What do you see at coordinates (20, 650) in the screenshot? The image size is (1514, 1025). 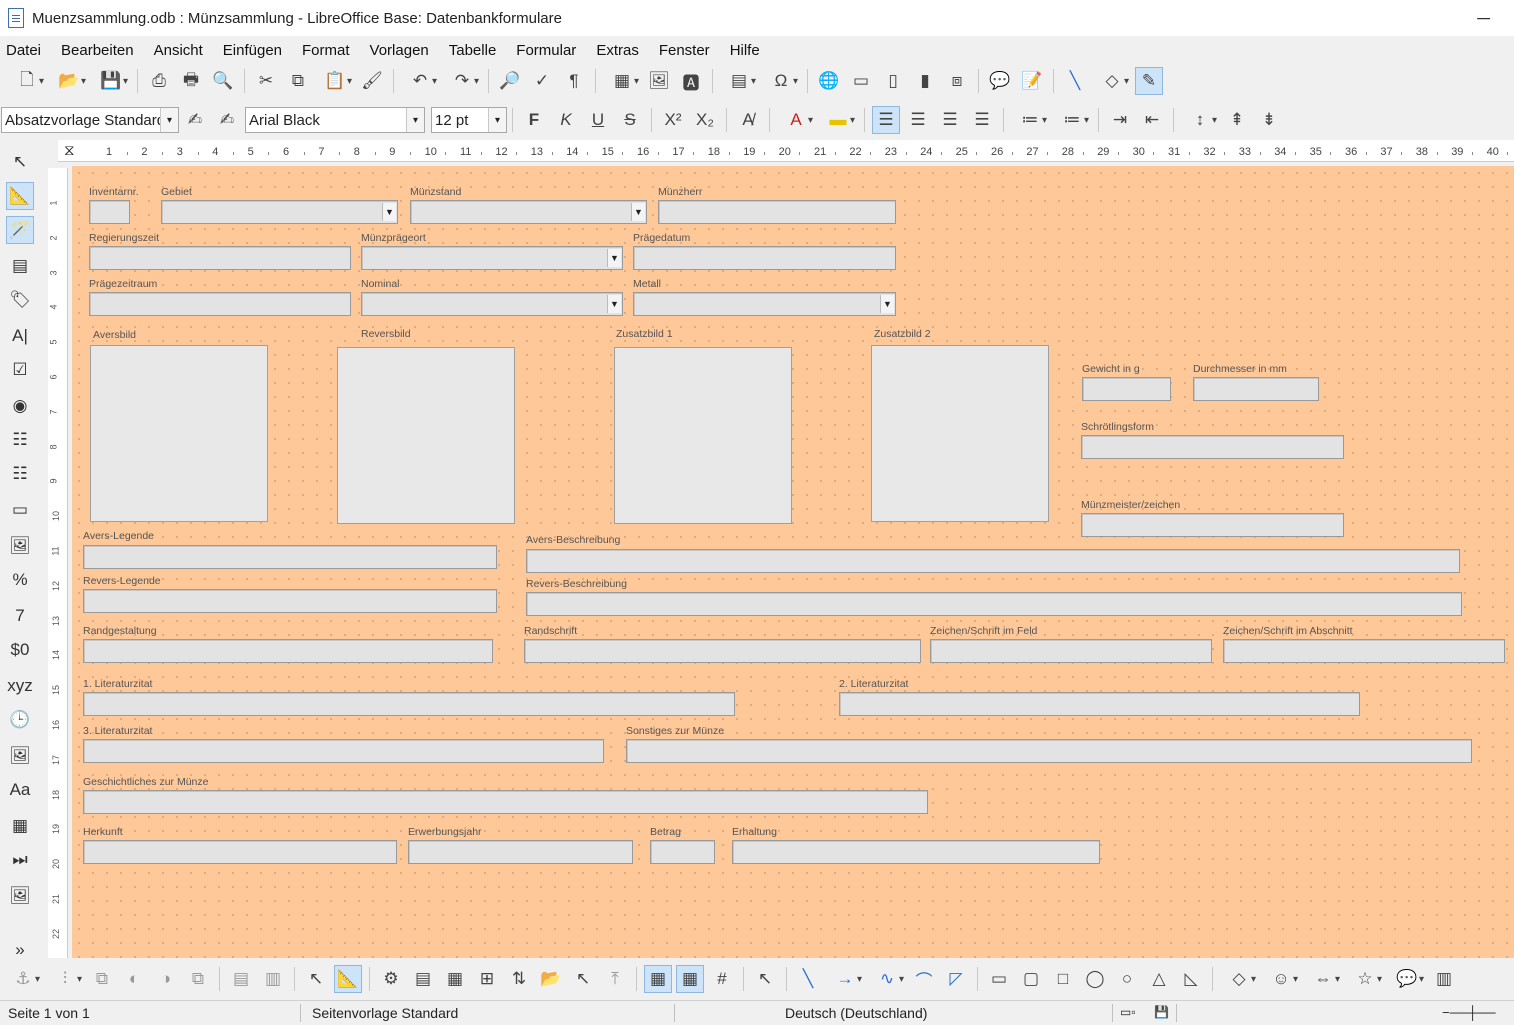 I see `currency-field-icon: $0` at bounding box center [20, 650].